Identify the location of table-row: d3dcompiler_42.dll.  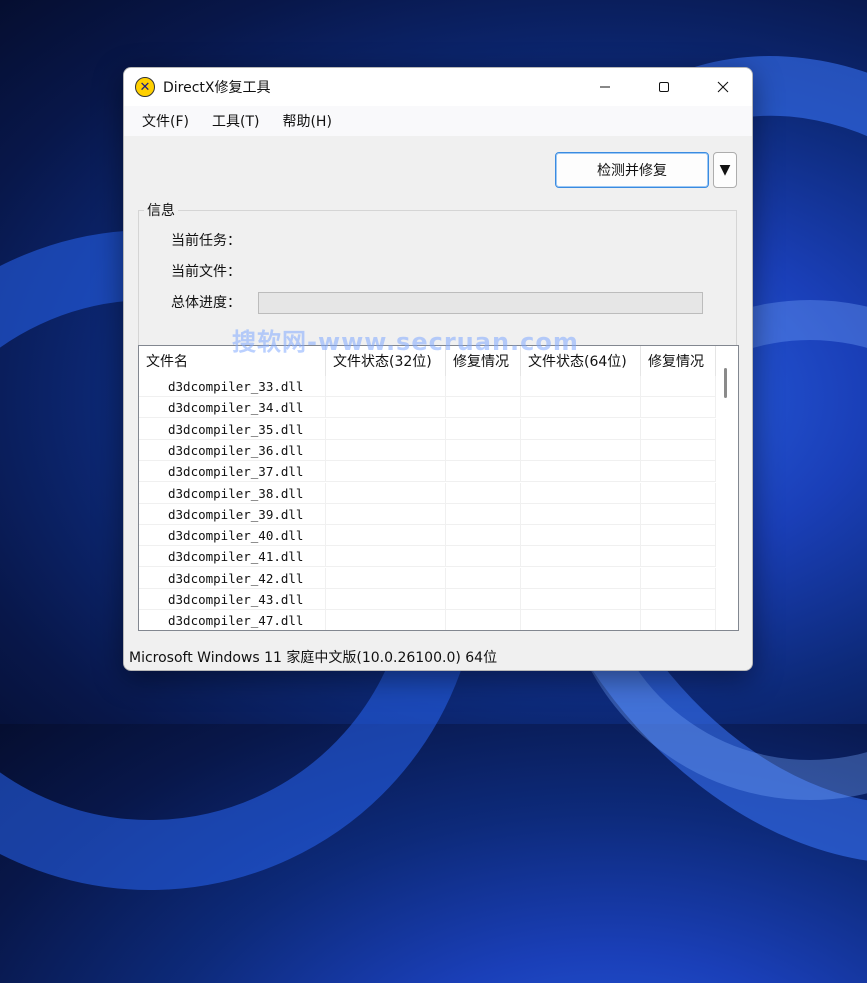
(427, 578).